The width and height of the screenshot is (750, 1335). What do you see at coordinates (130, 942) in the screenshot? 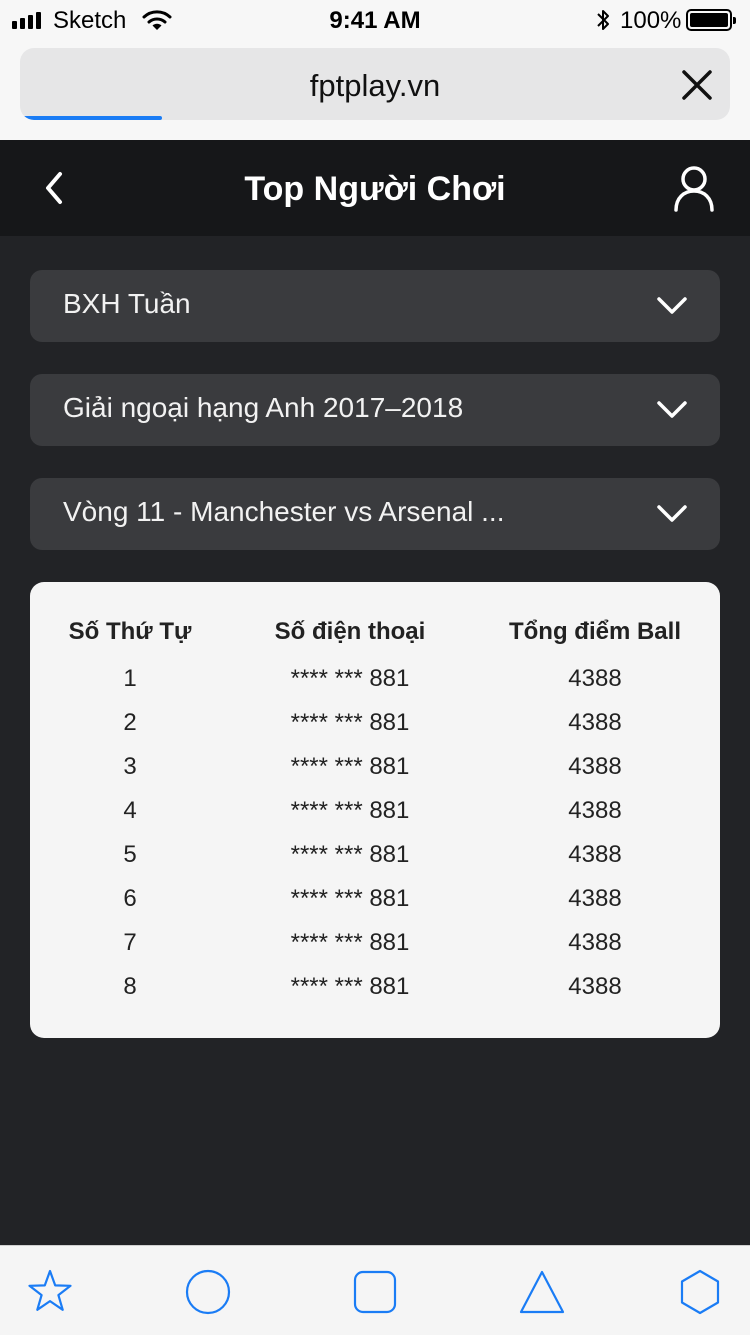
I see `rank-cell: 7` at bounding box center [130, 942].